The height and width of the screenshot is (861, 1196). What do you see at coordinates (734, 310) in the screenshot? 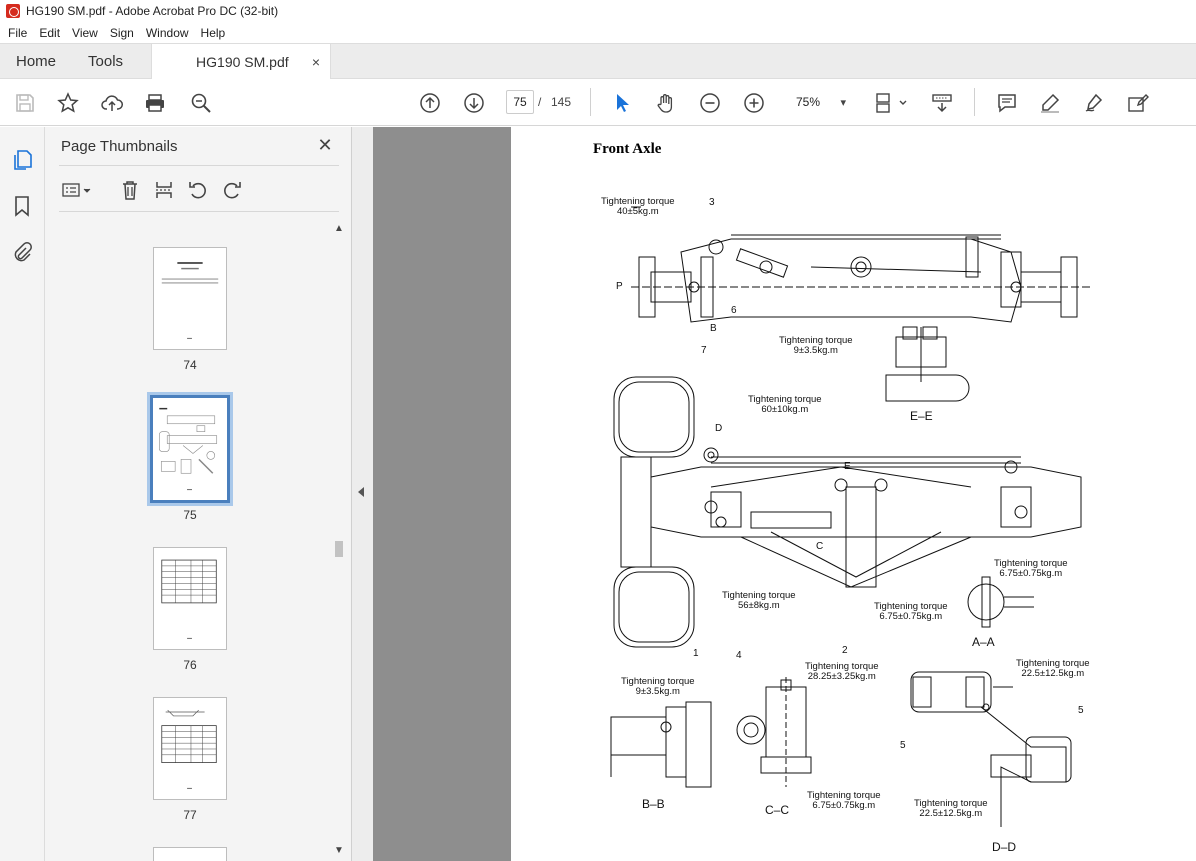
I see `callout-number: 6` at bounding box center [734, 310].